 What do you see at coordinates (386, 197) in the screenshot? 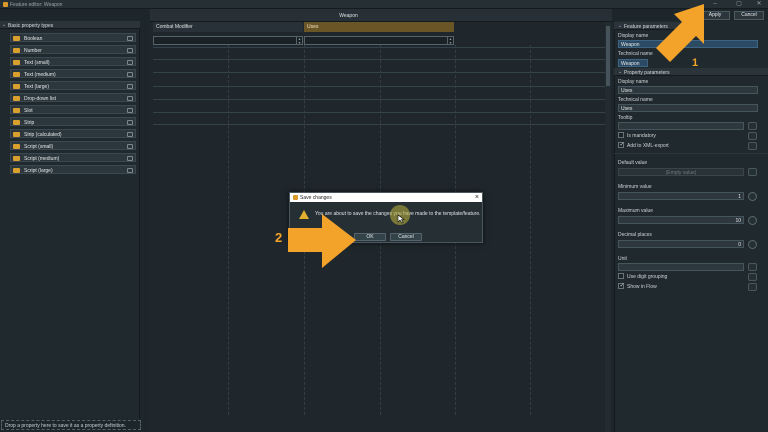
I see `dialog-titlebar: Save changes ×` at bounding box center [386, 197].